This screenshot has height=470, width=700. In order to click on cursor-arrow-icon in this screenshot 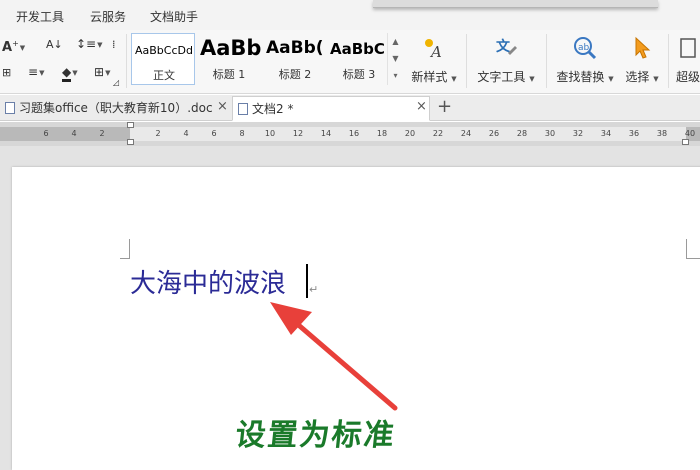, I will do `click(642, 48)`.